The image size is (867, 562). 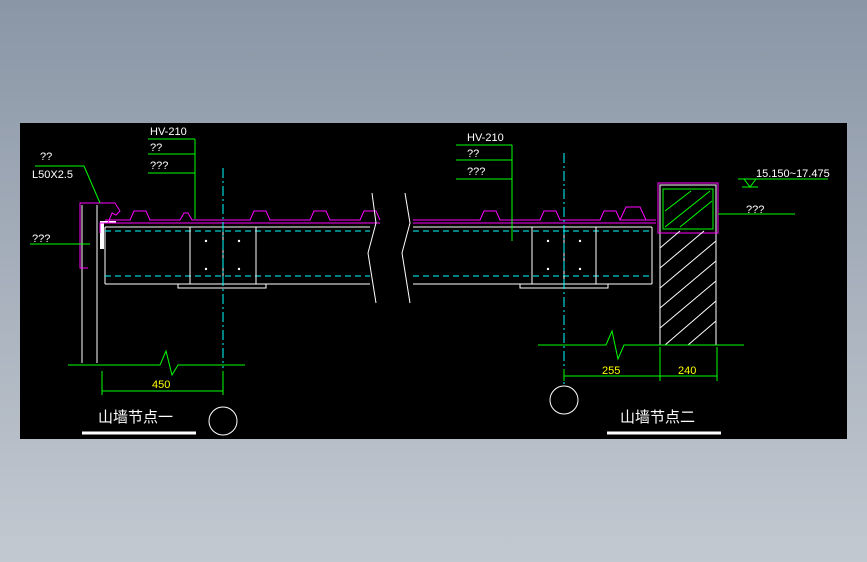 What do you see at coordinates (222, 286) in the screenshot?
I see `base-plate` at bounding box center [222, 286].